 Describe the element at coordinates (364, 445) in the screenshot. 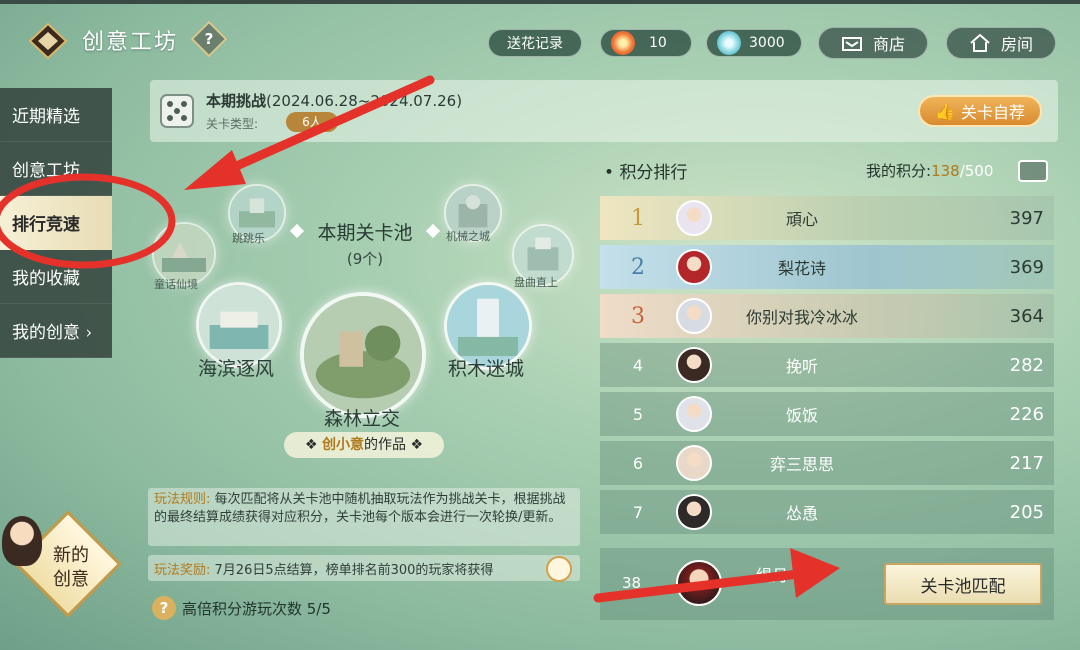

I see `author-credit: ❖ 创小意的作品 ❖` at that location.